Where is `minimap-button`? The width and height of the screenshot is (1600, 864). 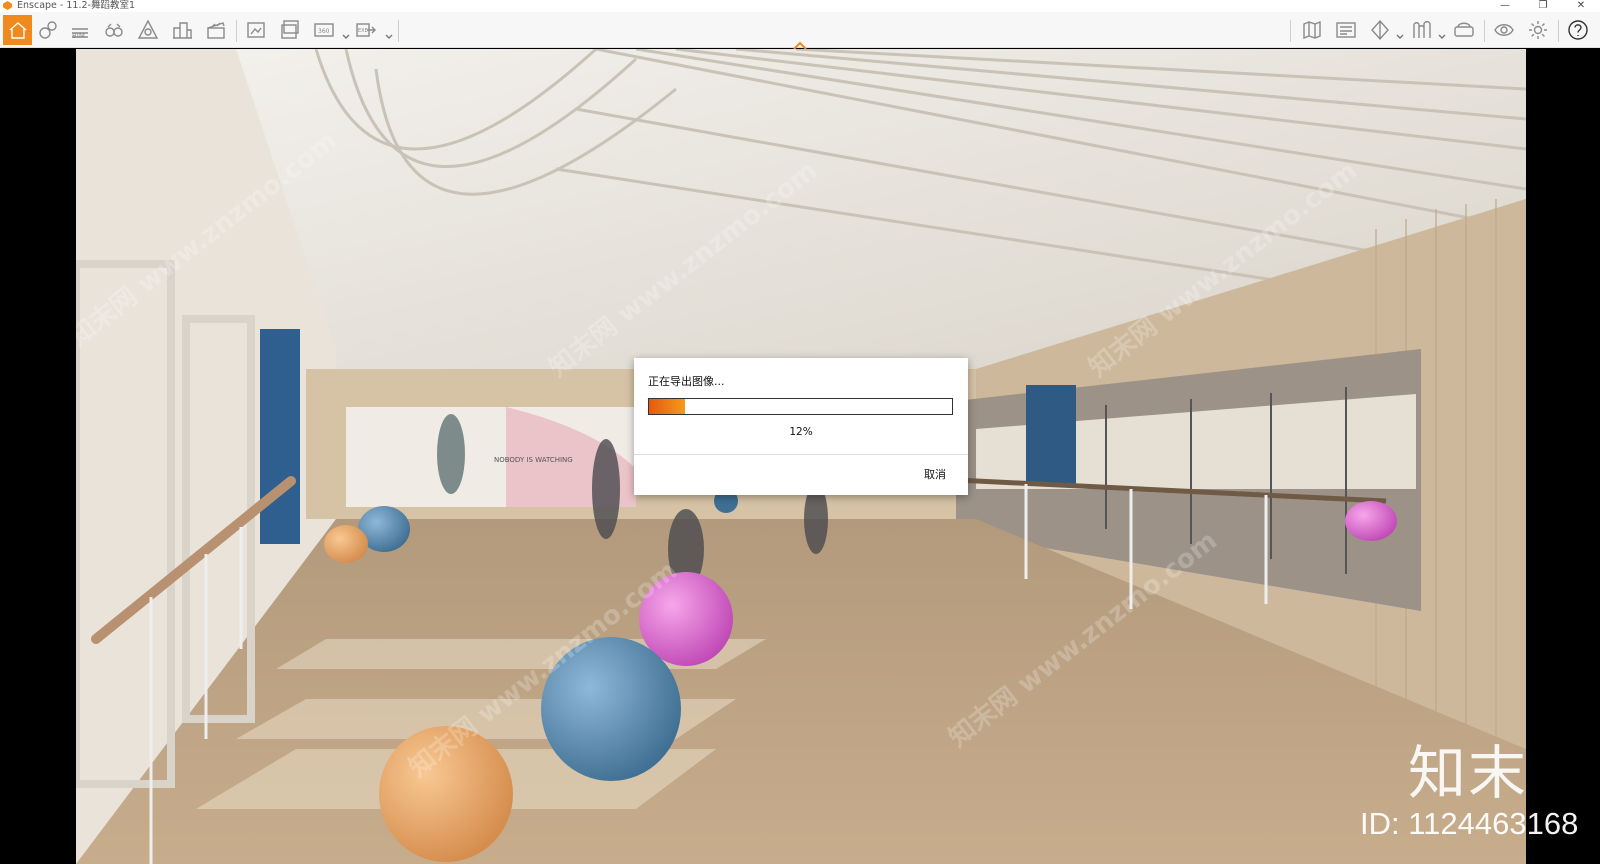
minimap-button is located at coordinates (1346, 30).